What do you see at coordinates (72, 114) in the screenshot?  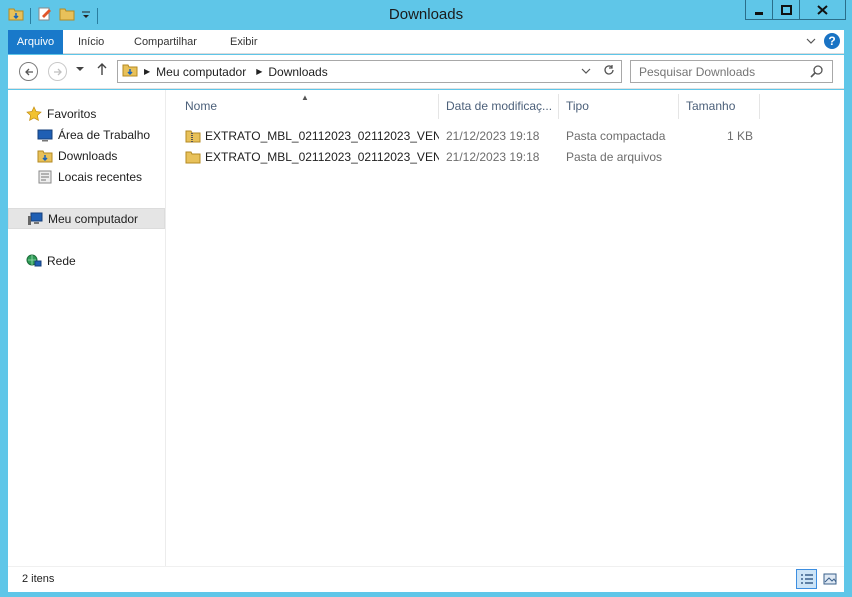 I see `nav-label: Favoritos` at bounding box center [72, 114].